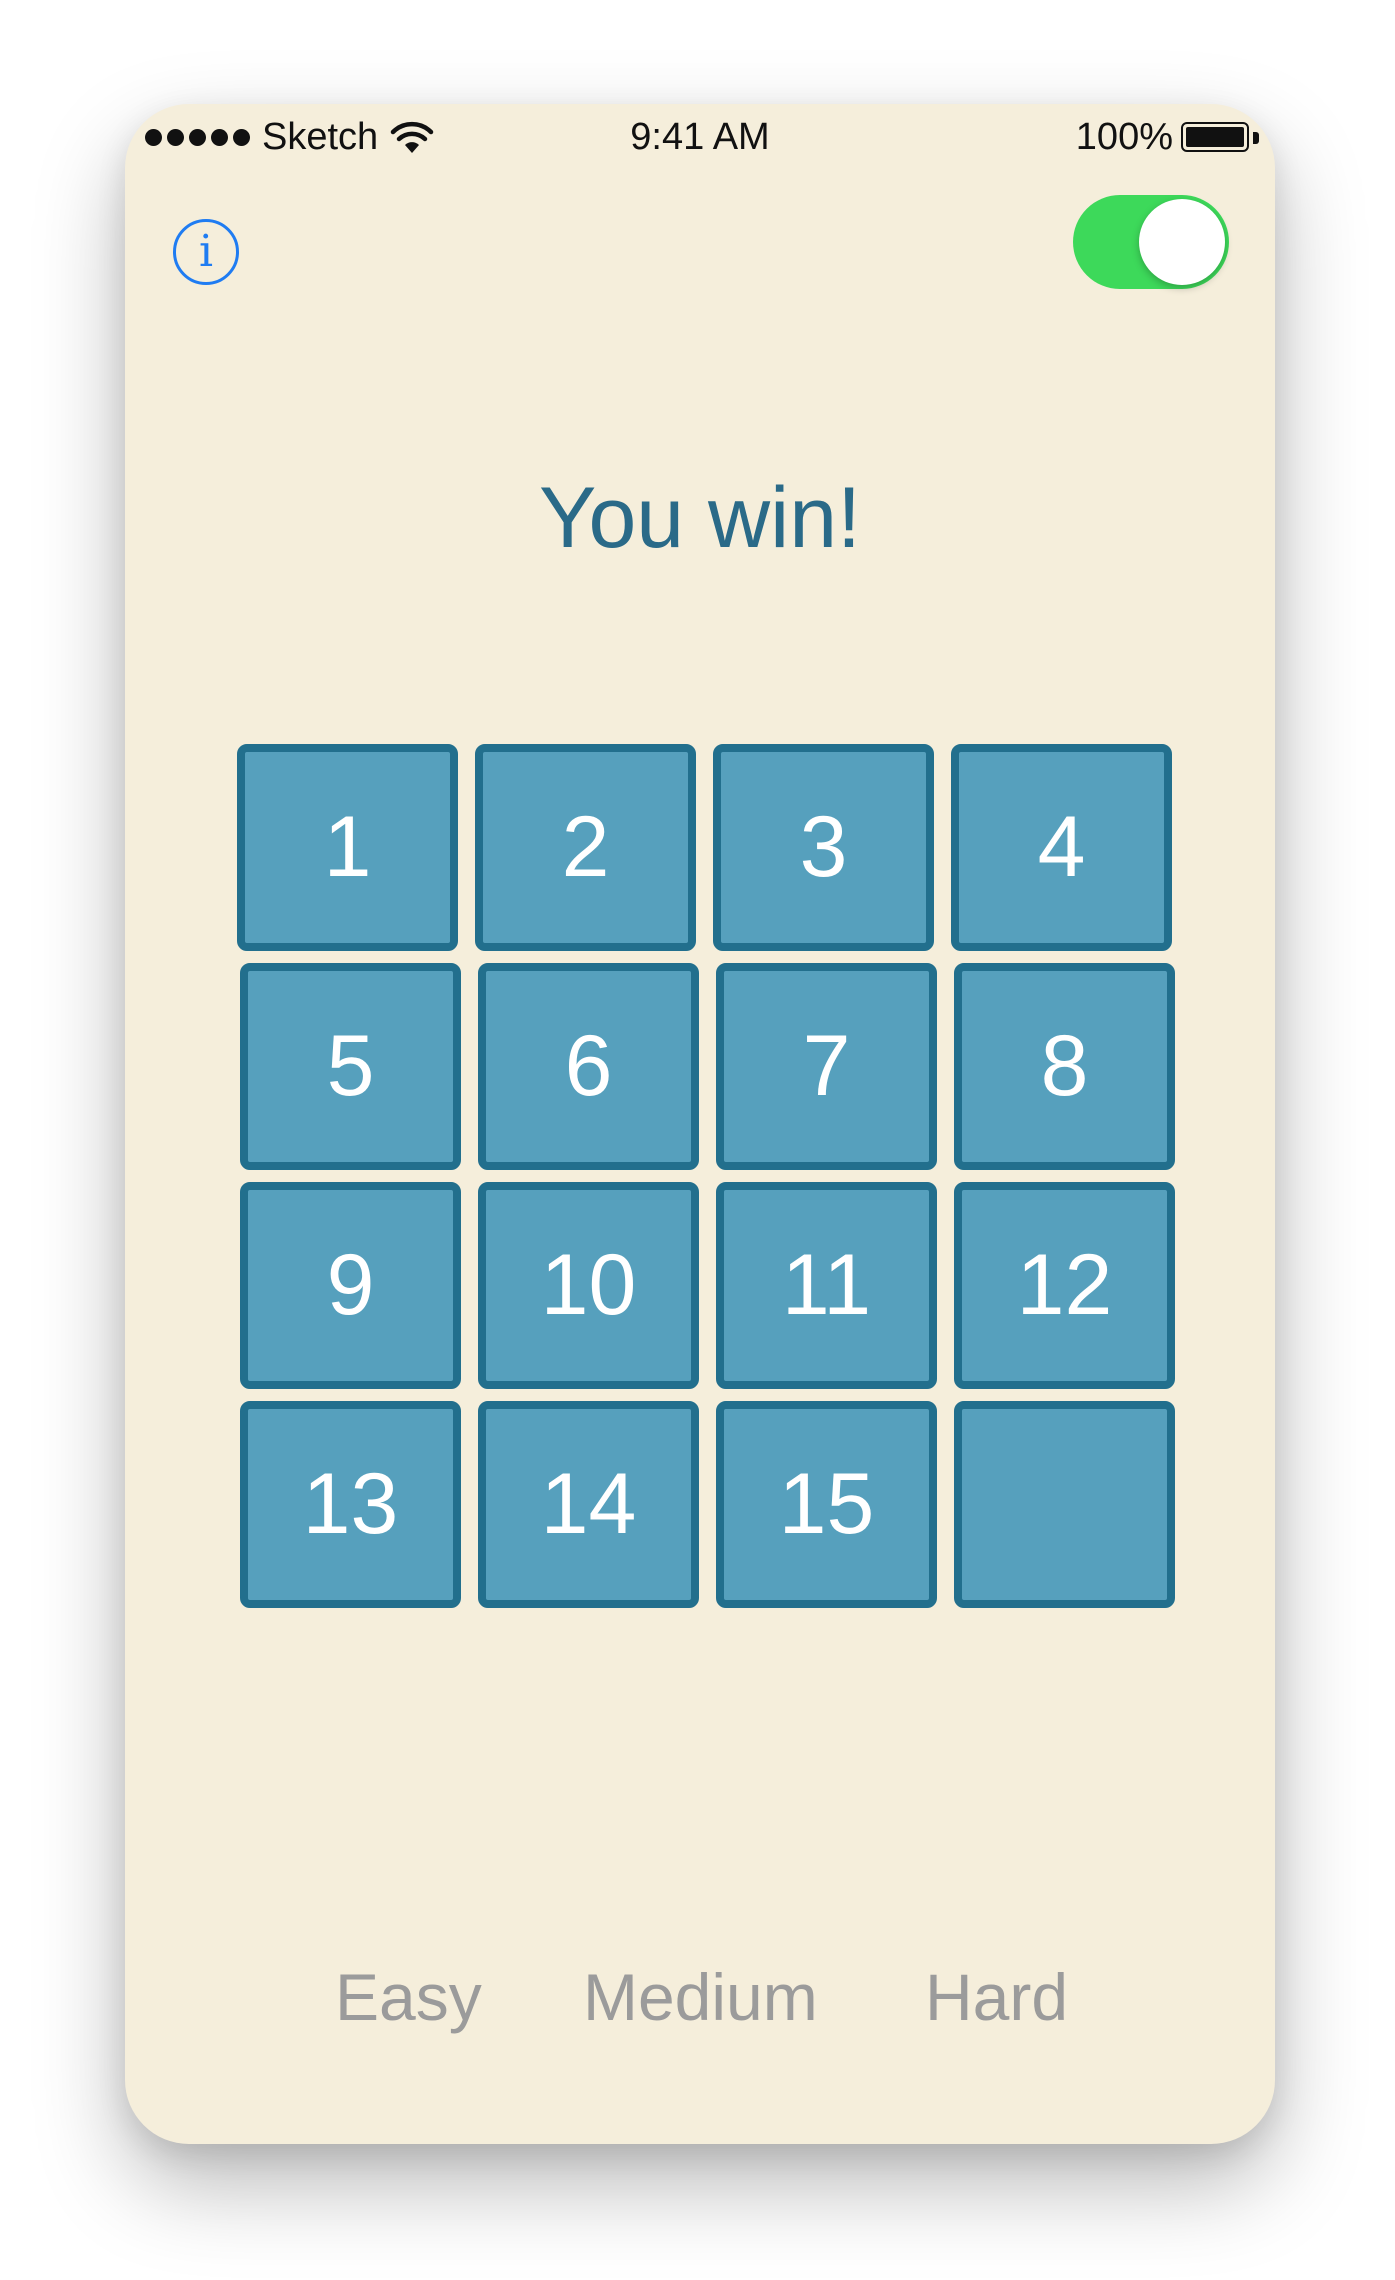 Image resolution: width=1395 pixels, height=2280 pixels. I want to click on difficulty-selector: Easy Medium Hard, so click(700, 2009).